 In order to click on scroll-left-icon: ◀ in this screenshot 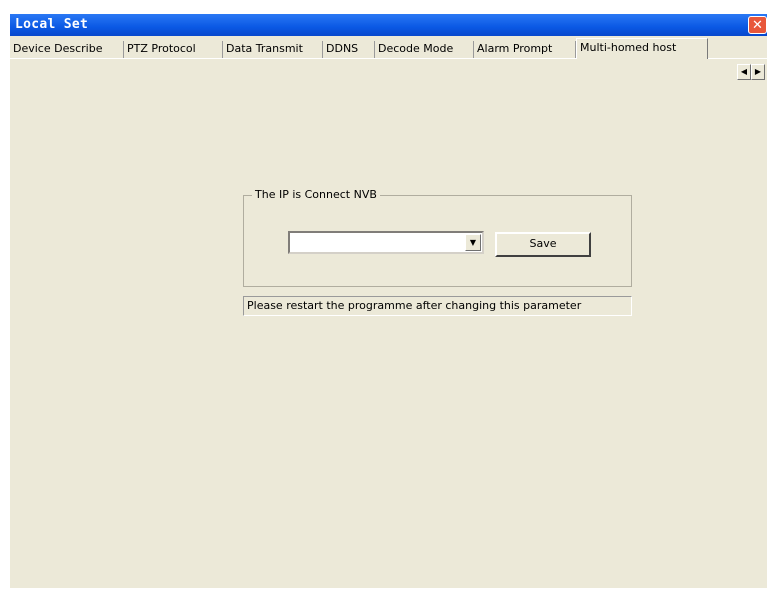, I will do `click(744, 72)`.